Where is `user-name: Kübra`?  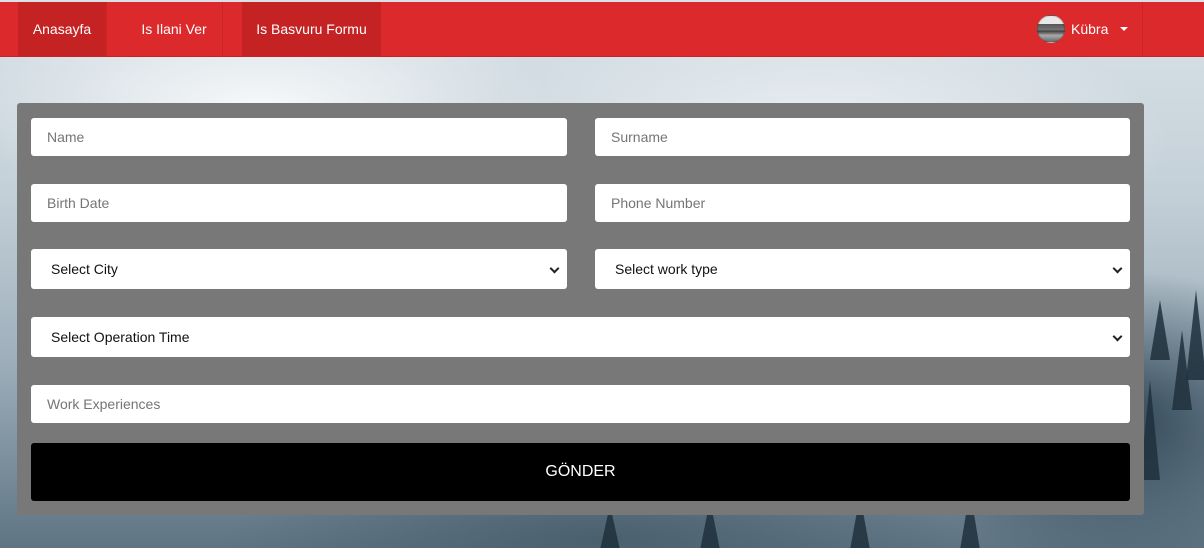
user-name: Kübra is located at coordinates (1090, 29).